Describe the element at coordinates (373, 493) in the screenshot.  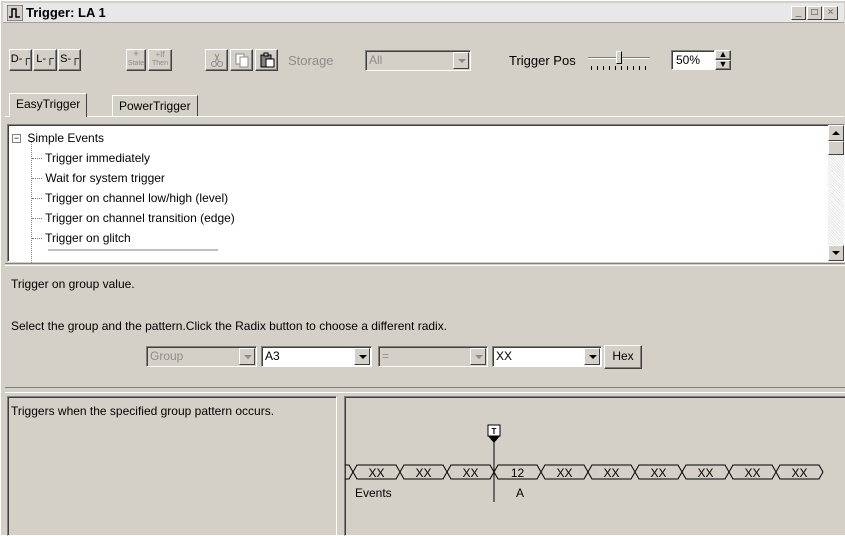
I see `events-label: Events` at that location.